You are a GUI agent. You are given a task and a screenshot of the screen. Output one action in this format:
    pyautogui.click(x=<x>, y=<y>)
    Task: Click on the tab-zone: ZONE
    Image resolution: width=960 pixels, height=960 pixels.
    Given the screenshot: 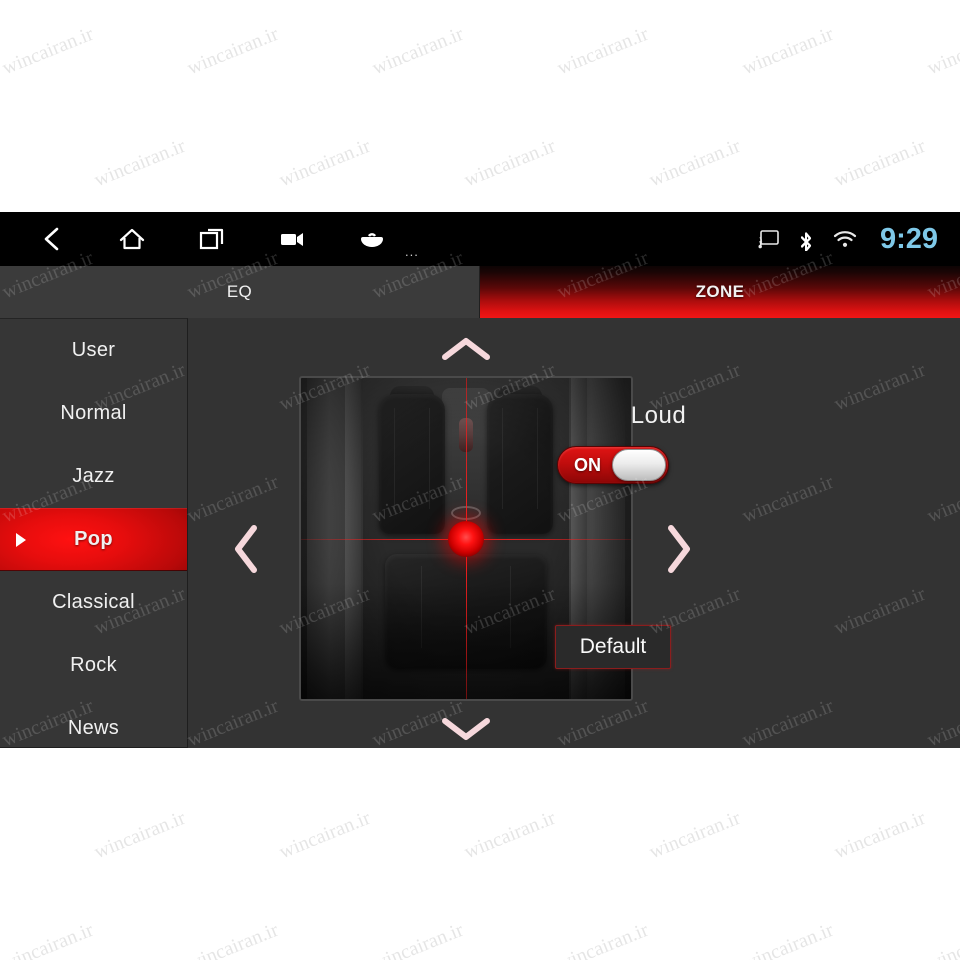 What is the action you would take?
    pyautogui.click(x=720, y=292)
    